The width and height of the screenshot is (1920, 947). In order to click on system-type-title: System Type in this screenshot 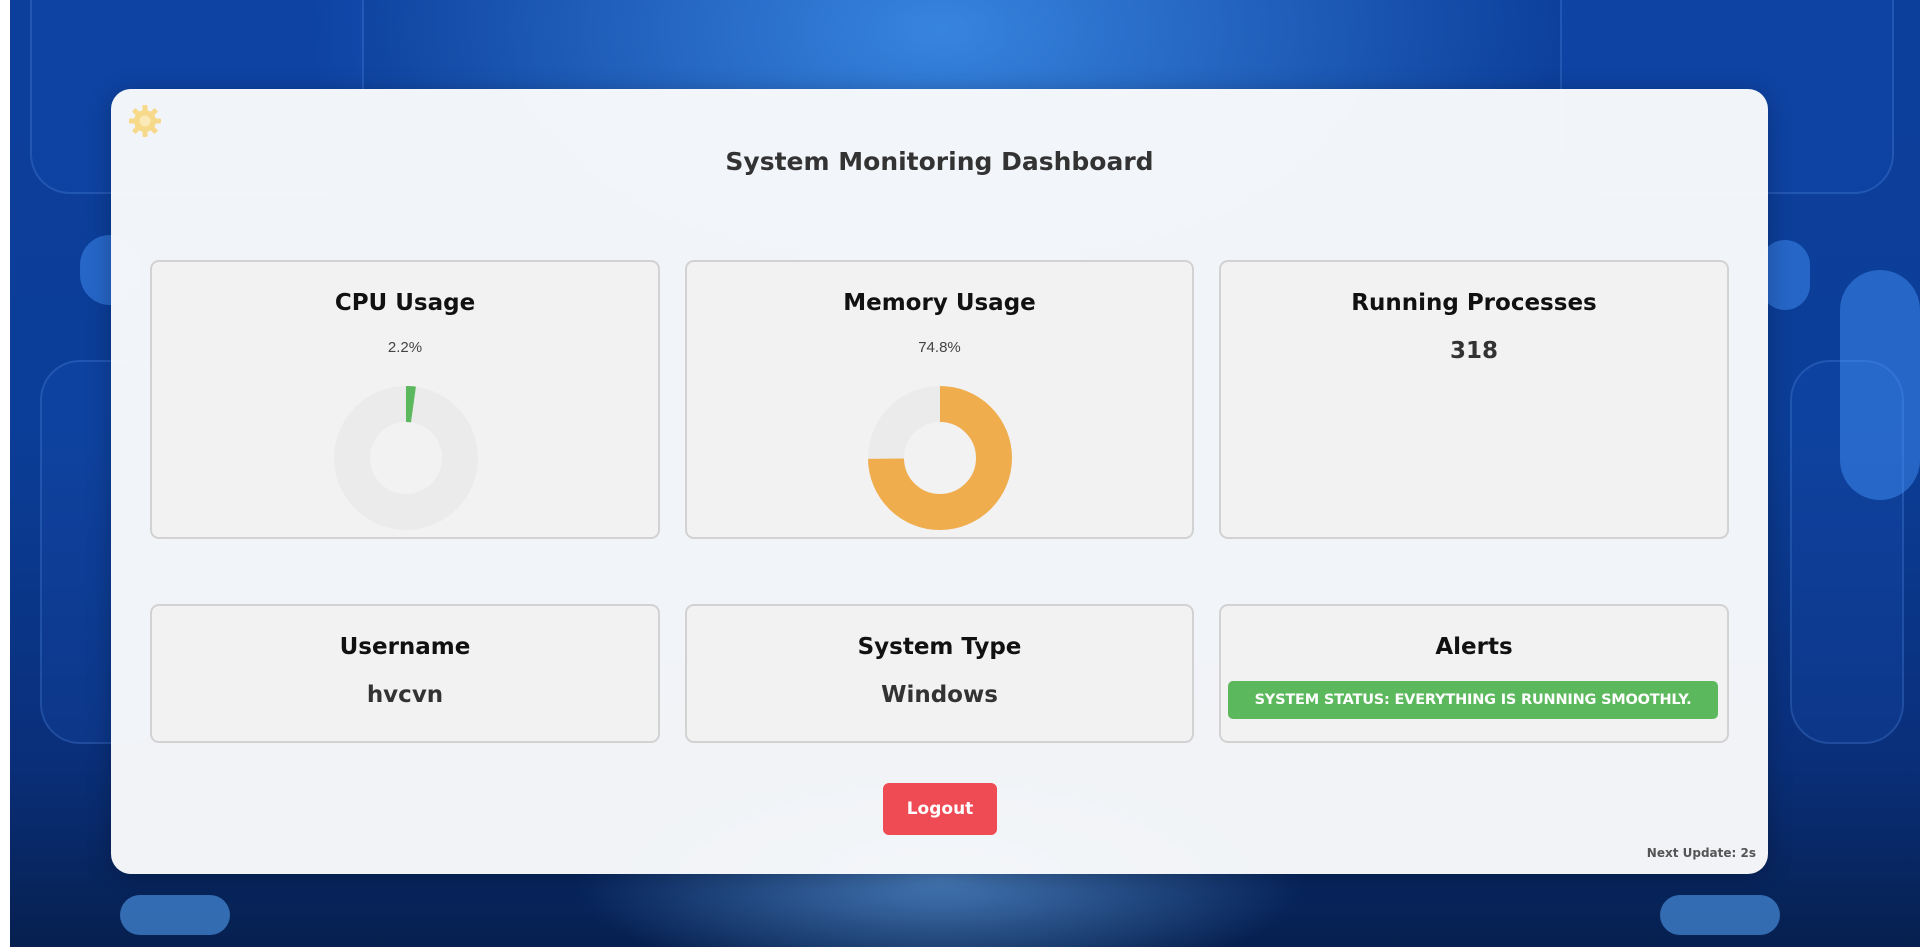, I will do `click(939, 647)`.